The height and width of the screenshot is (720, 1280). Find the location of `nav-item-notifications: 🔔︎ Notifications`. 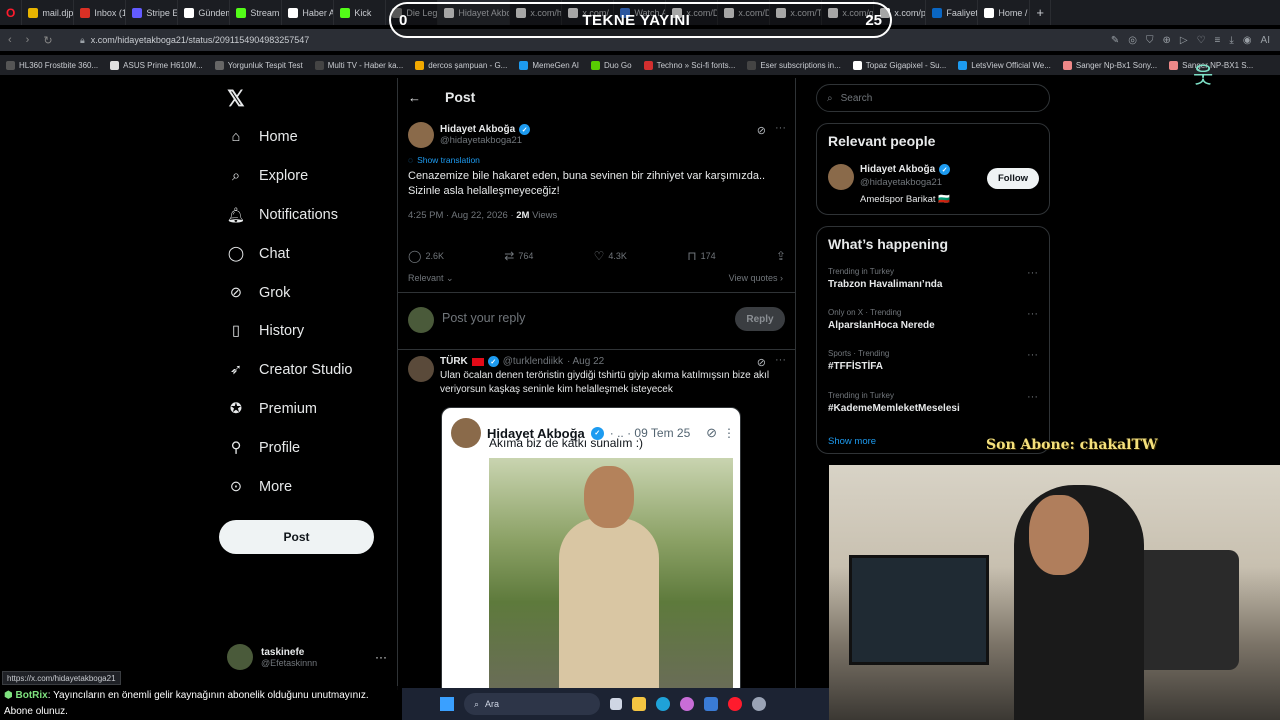

nav-item-notifications: 🔔︎ Notifications is located at coordinates (282, 215).